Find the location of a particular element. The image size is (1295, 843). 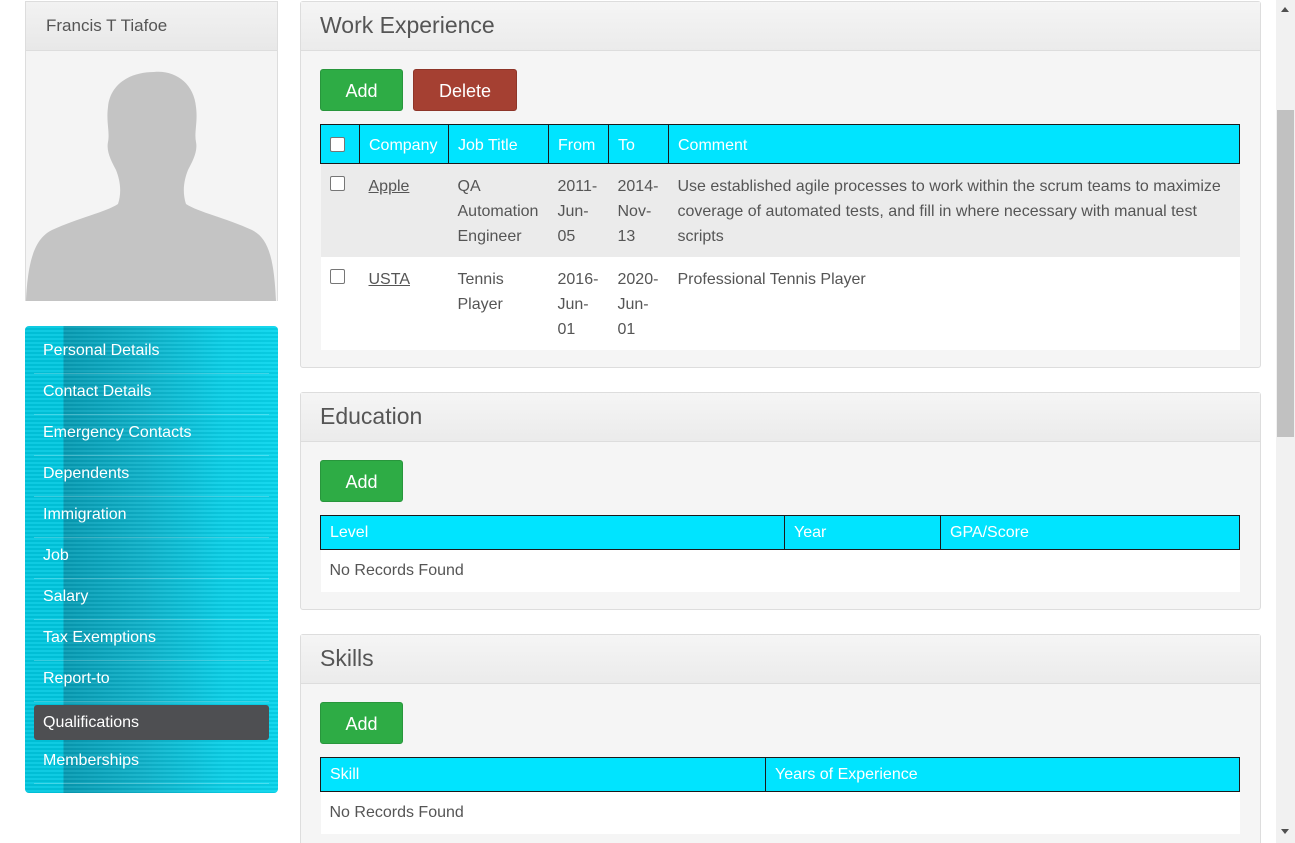

profile-card: Francis T Tiafoe is located at coordinates (151, 151).